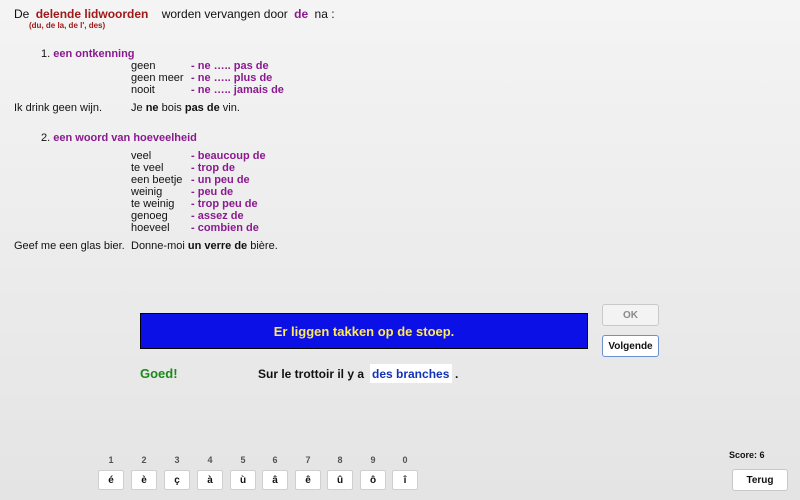 This screenshot has height=500, width=800. What do you see at coordinates (217, 216) in the screenshot?
I see `section2-row-fr: - assez de` at bounding box center [217, 216].